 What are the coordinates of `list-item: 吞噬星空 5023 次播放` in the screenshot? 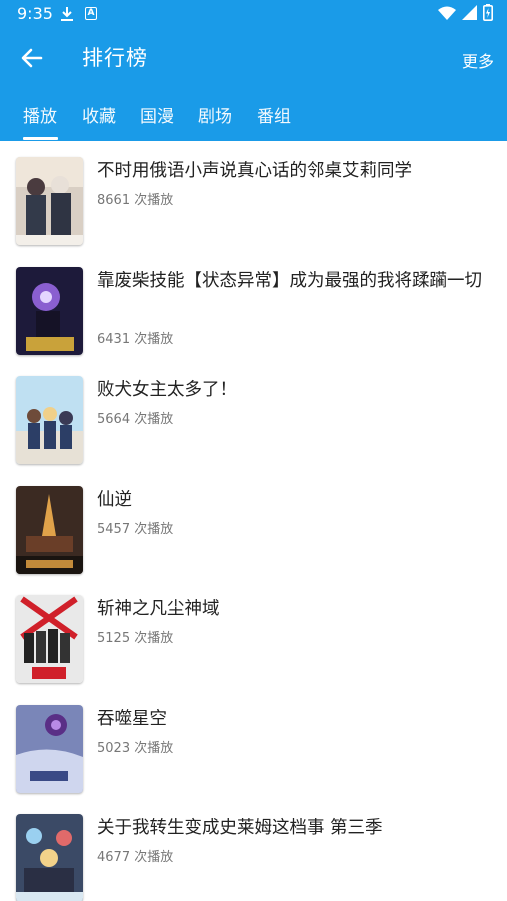 It's located at (253, 744).